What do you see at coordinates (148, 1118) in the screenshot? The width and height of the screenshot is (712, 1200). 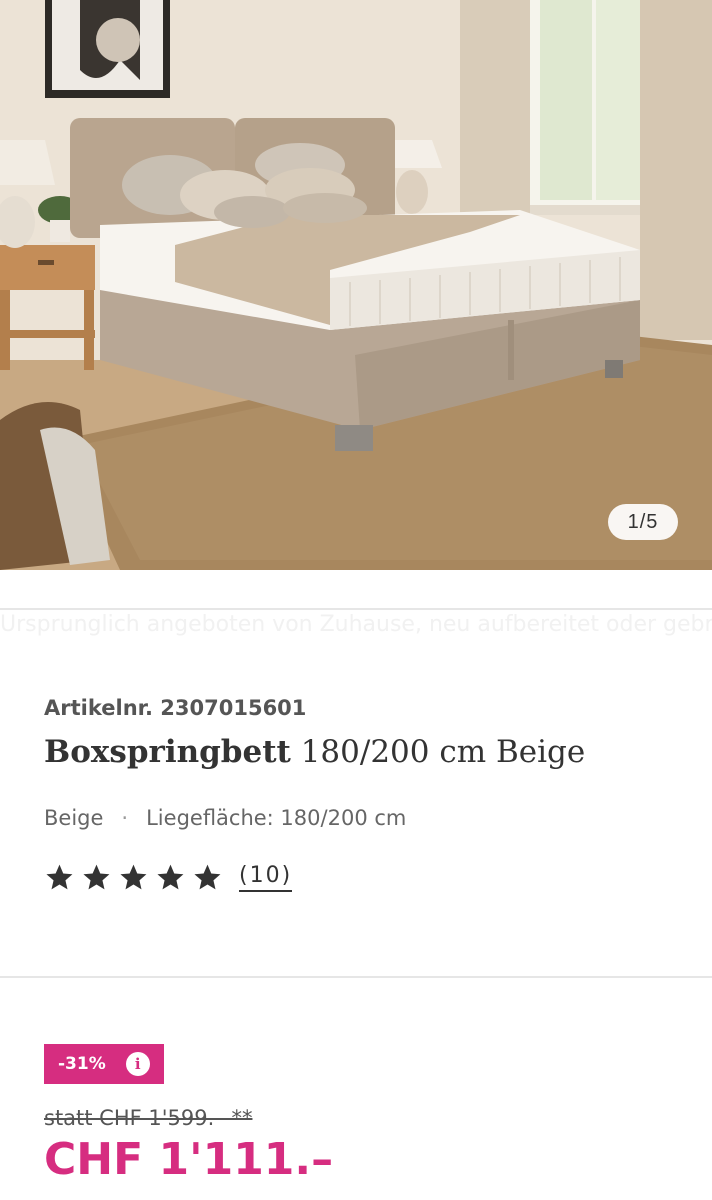 I see `old-price: statt CHF 1'599.– **` at bounding box center [148, 1118].